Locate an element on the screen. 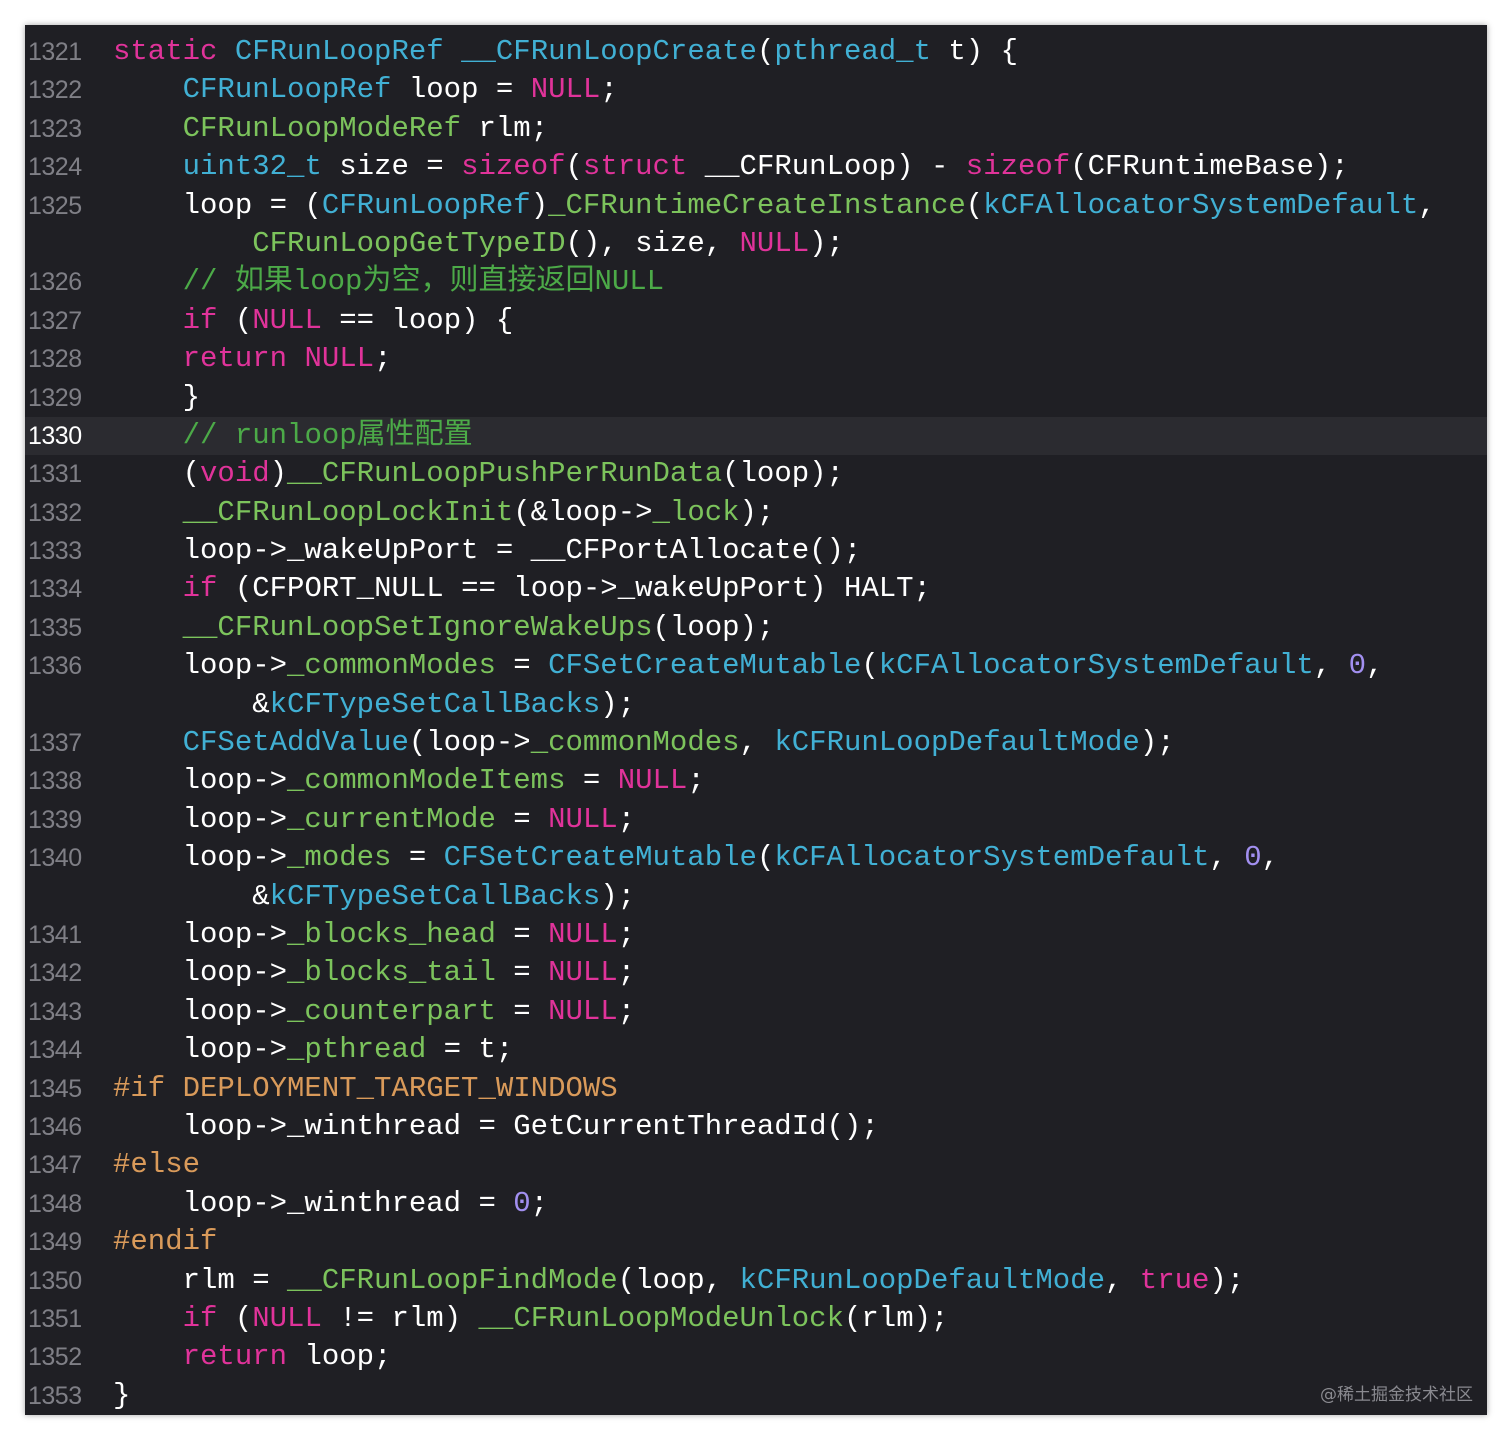 This screenshot has height=1441, width=1512. code-token: _pthread is located at coordinates (357, 1050).